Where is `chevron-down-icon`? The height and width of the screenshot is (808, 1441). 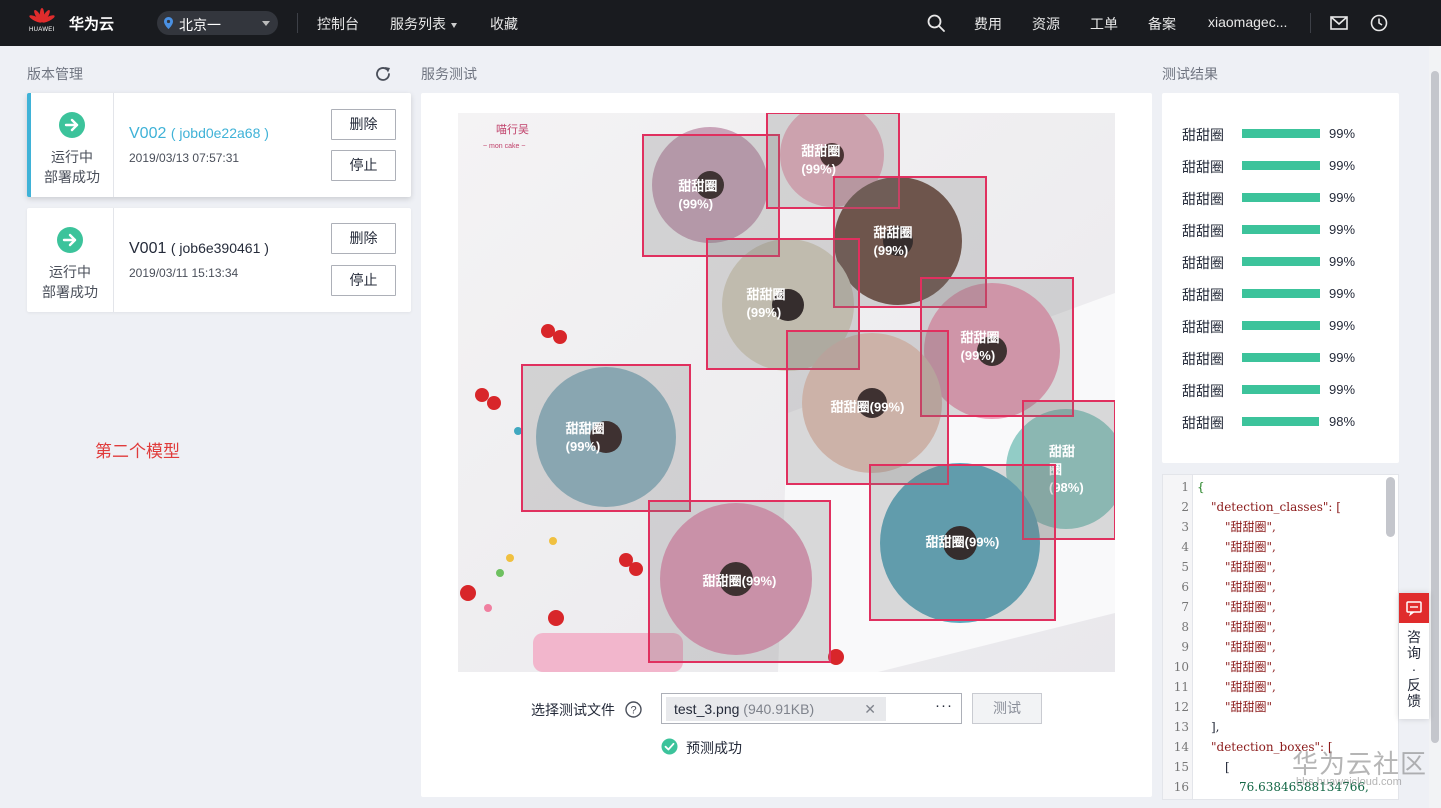
chevron-down-icon is located at coordinates (454, 25).